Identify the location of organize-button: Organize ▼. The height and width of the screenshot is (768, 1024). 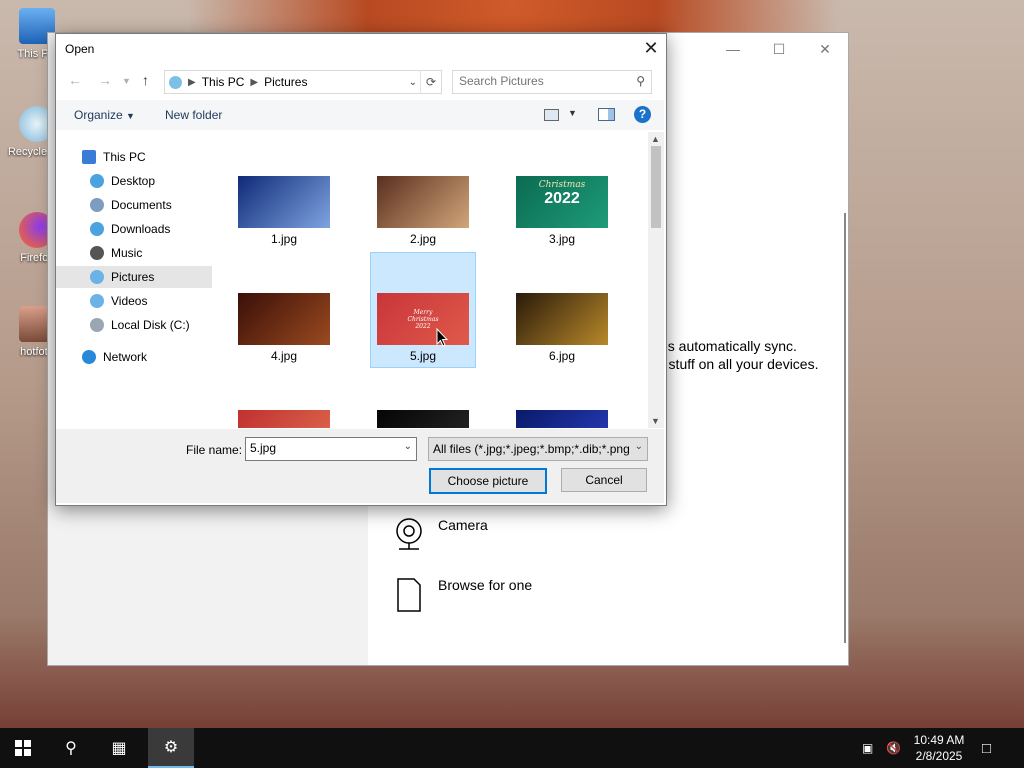
(104, 115).